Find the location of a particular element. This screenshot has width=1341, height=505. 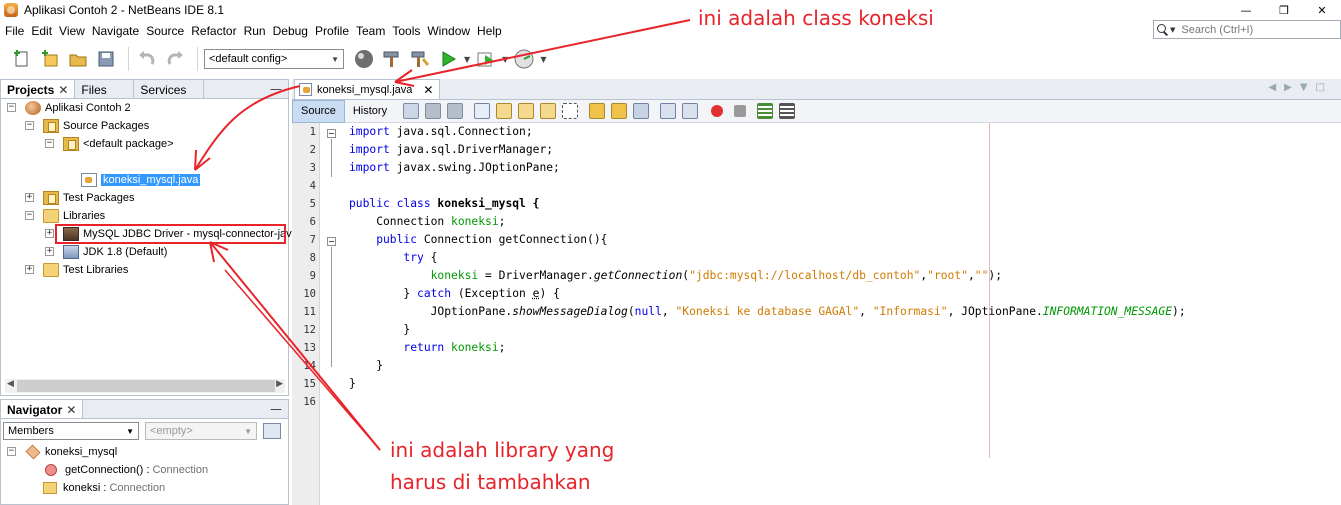

menu-tools: Tools is located at coordinates (406, 31).